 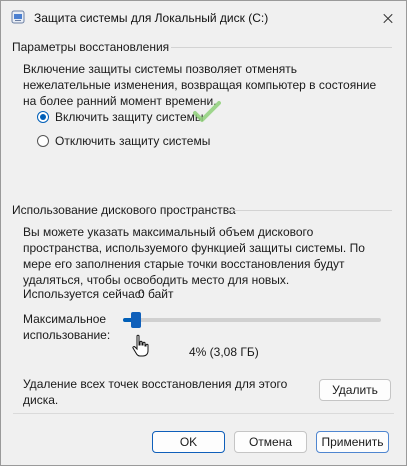 What do you see at coordinates (188, 442) in the screenshot?
I see `ok-button: OK` at bounding box center [188, 442].